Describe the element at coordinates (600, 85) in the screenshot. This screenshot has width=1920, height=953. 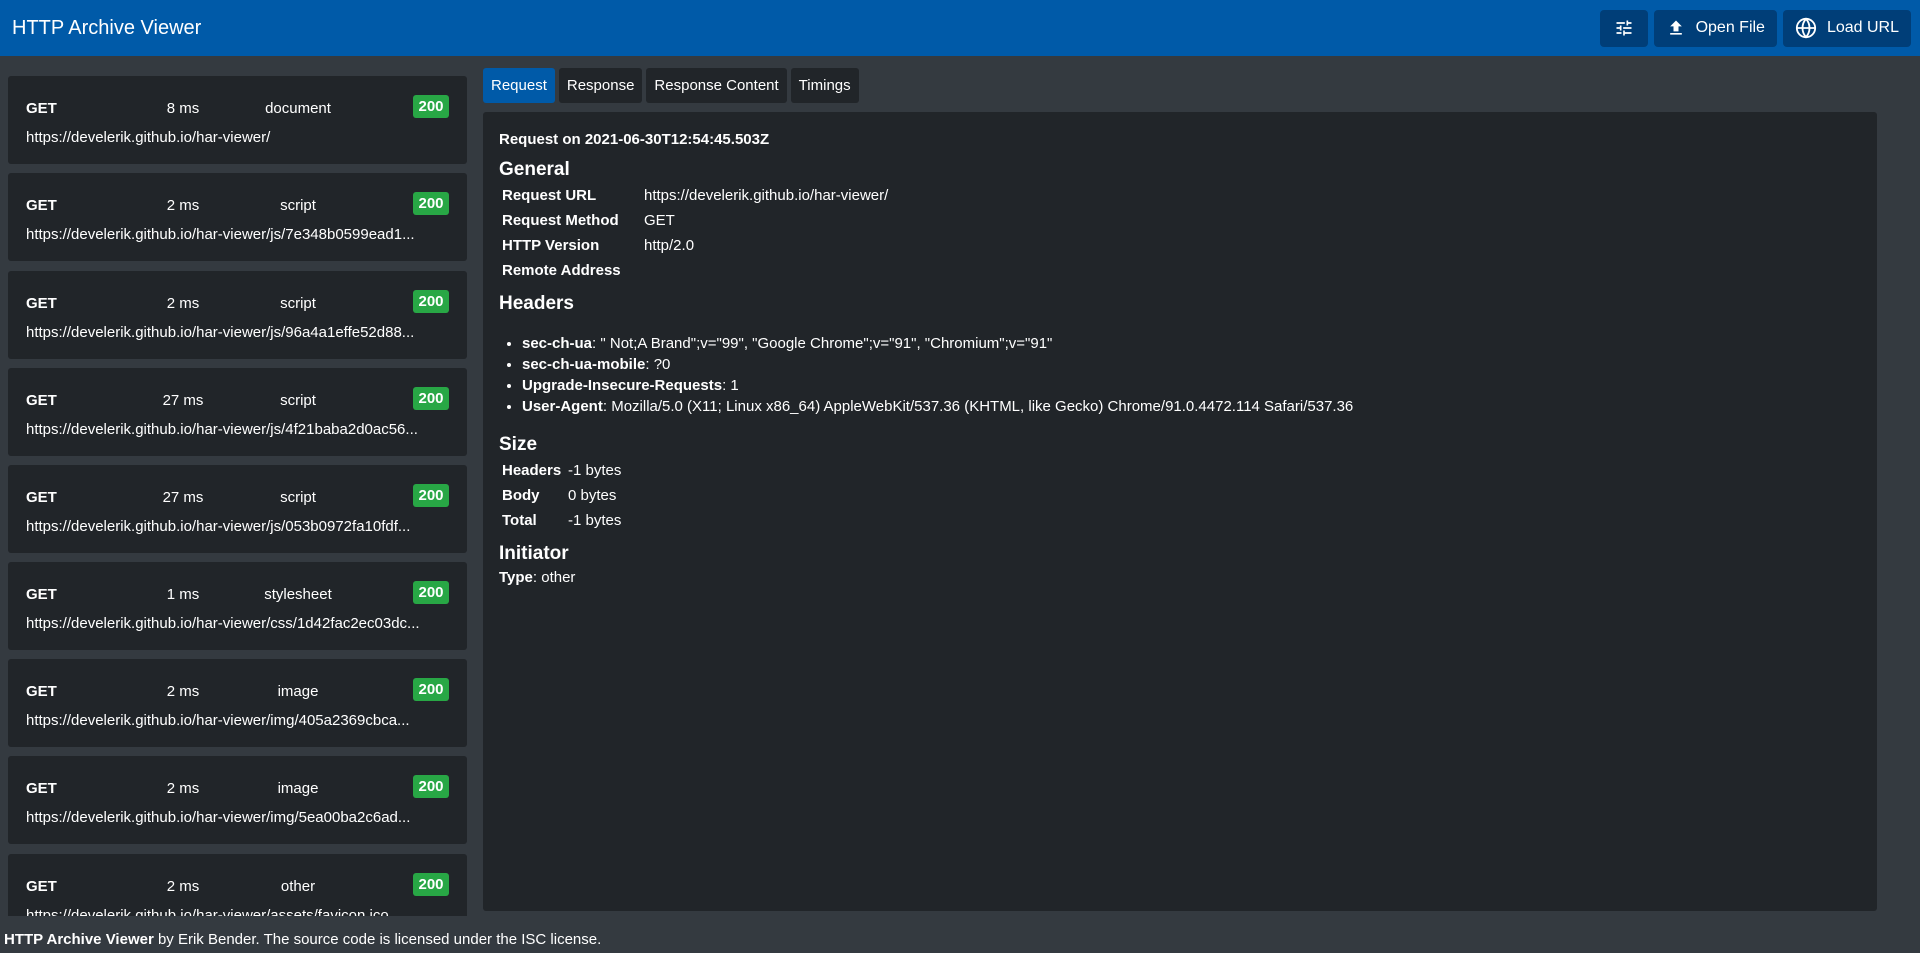
I see `tab-response: Response` at that location.